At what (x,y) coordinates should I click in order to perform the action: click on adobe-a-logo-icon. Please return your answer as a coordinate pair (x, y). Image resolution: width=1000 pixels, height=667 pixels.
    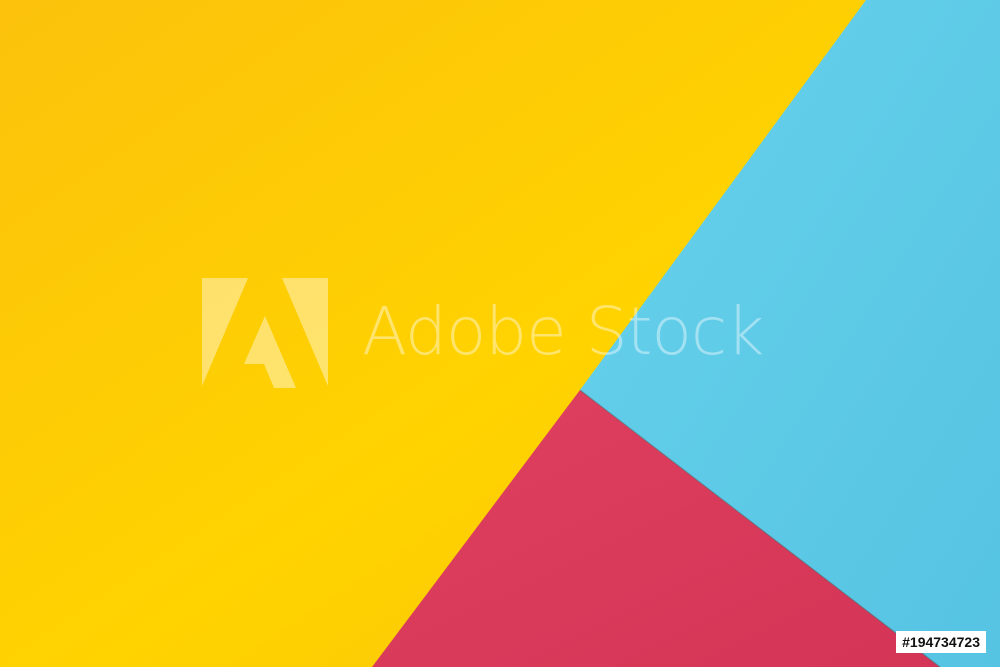
    Looking at the image, I should click on (265, 333).